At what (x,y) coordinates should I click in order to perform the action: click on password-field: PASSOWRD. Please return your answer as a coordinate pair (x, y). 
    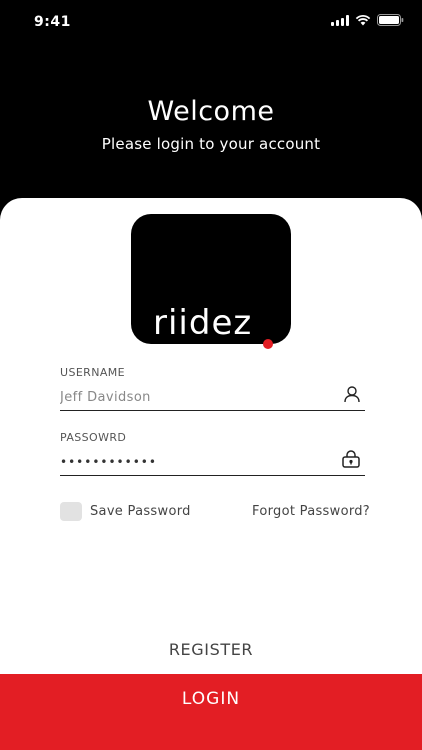
    Looking at the image, I should click on (212, 453).